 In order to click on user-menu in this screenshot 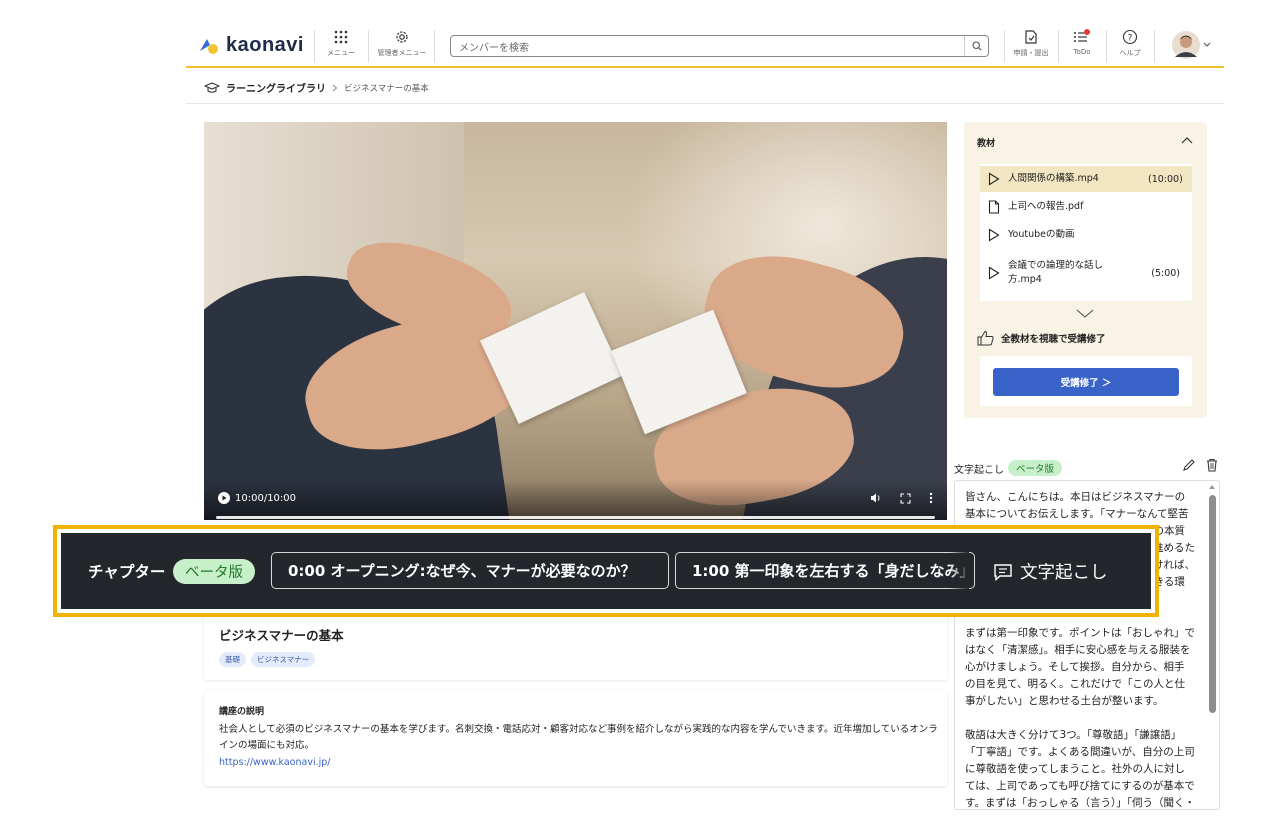, I will do `click(1191, 45)`.